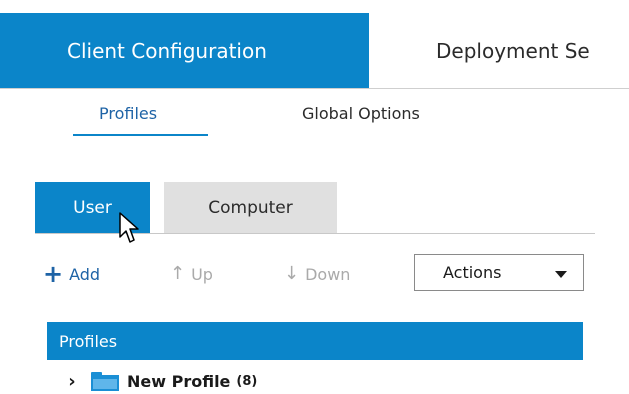 Image resolution: width=629 pixels, height=394 pixels. Describe the element at coordinates (315, 341) in the screenshot. I see `profiles-grid-header: Profiles` at that location.